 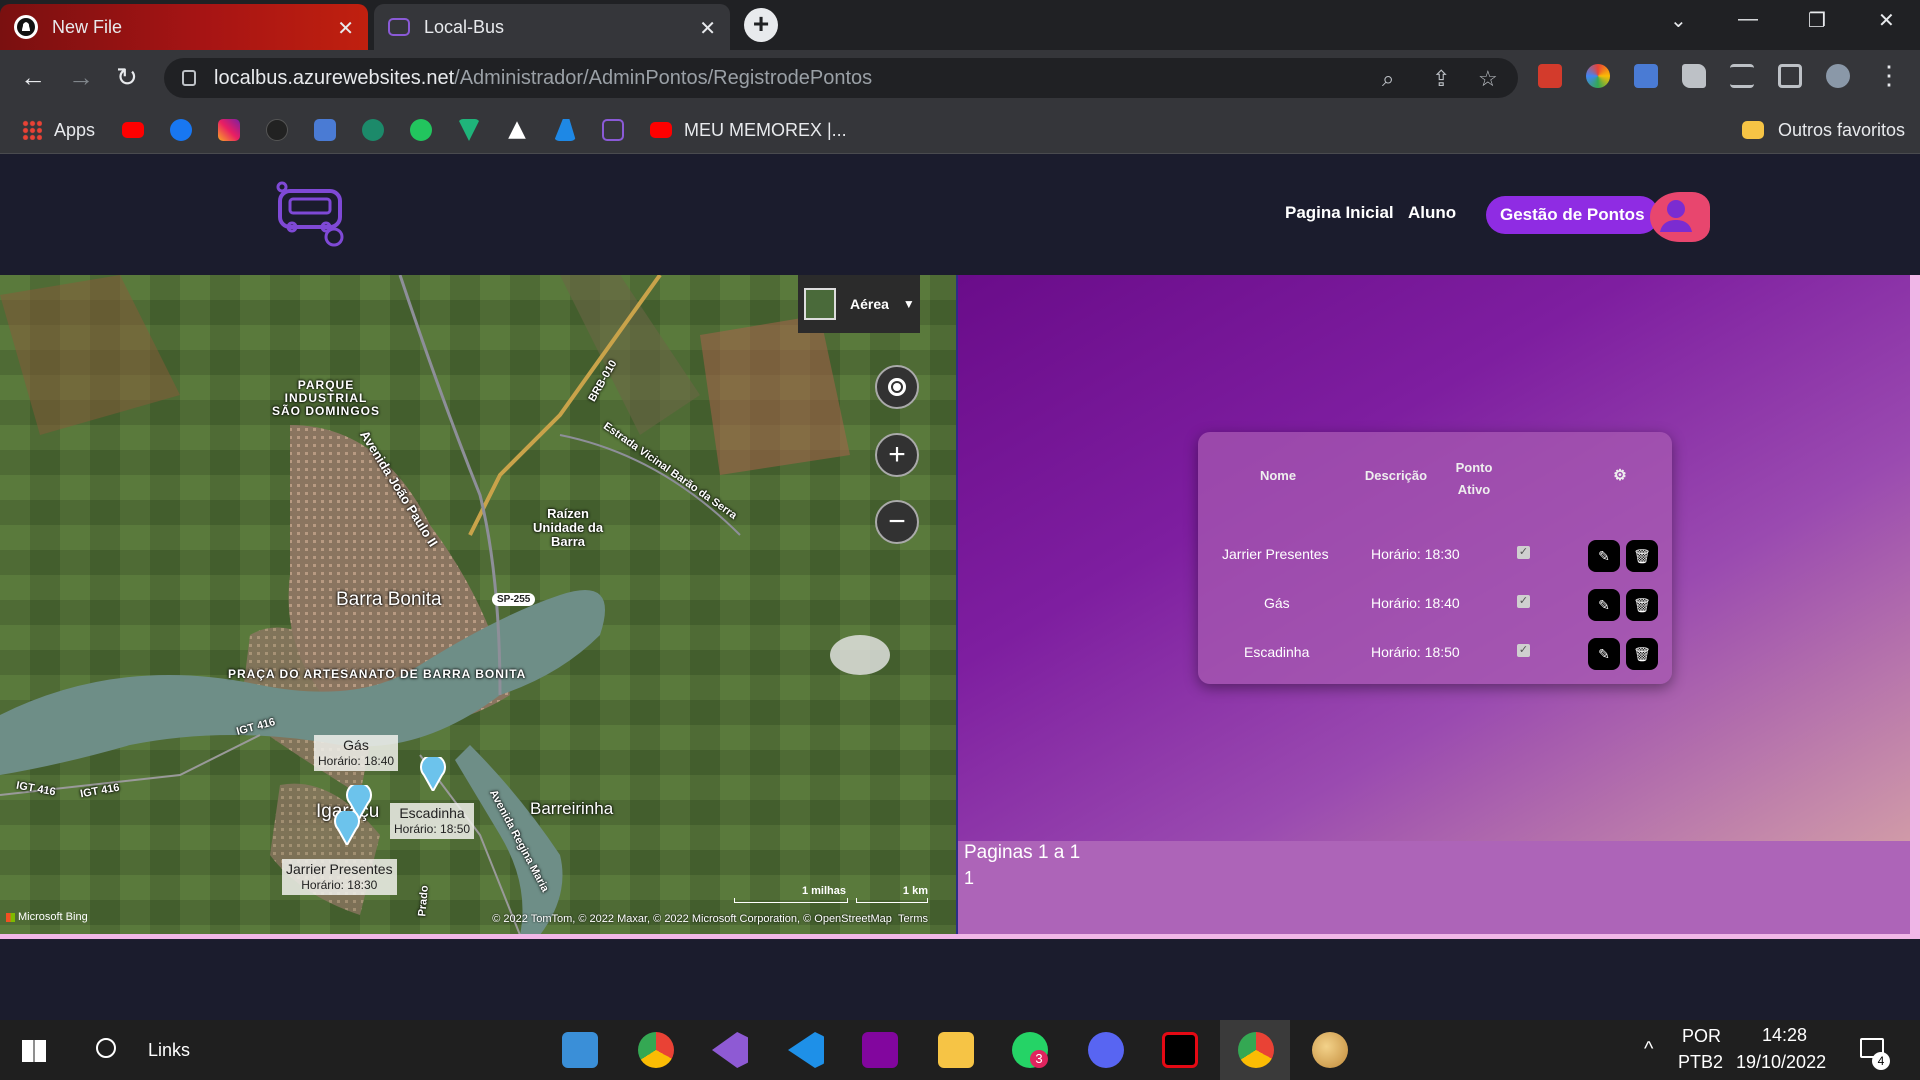 What do you see at coordinates (1886, 20) in the screenshot?
I see `close-window-icon: ✕` at bounding box center [1886, 20].